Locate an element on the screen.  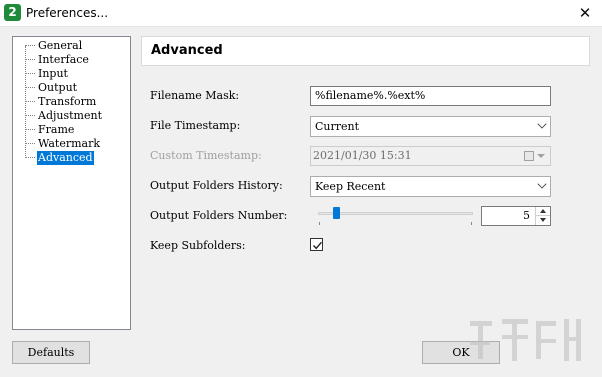
tree-item-label: General is located at coordinates (60, 45).